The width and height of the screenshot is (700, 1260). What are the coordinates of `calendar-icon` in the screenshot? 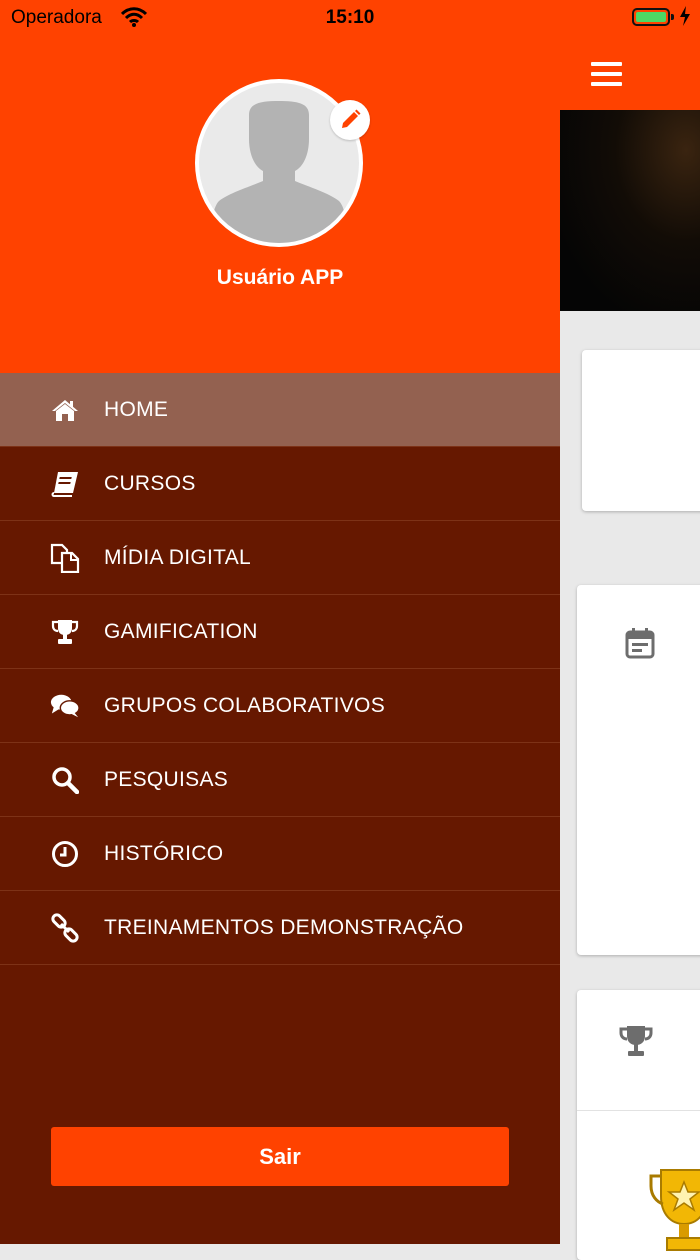 It's located at (640, 645).